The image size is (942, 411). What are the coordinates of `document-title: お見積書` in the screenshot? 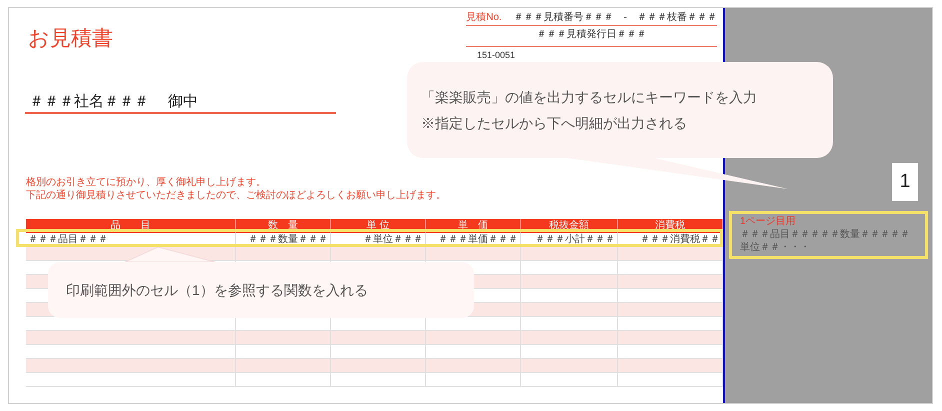 It's located at (70, 38).